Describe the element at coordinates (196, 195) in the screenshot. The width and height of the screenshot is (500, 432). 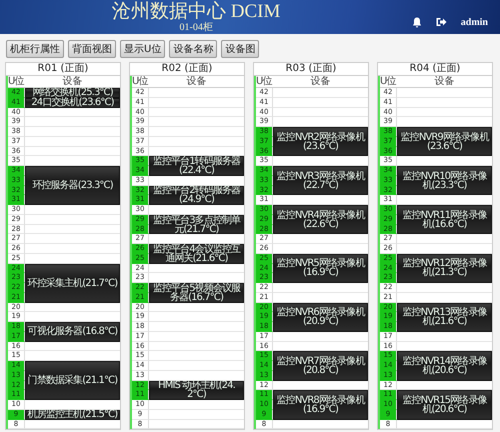
I see `rack-device: 监控平台2转码服务器(24.9℃)` at that location.